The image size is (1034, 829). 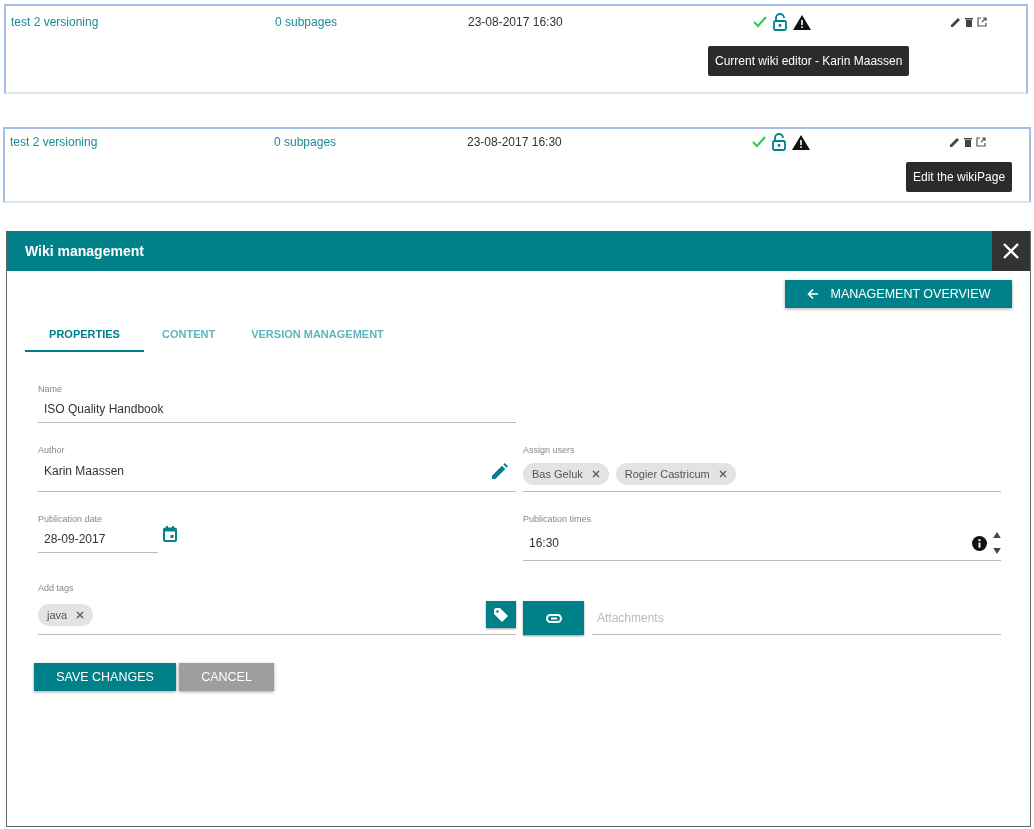 What do you see at coordinates (762, 537) in the screenshot?
I see `publication-times-field: Publication times 16:30` at bounding box center [762, 537].